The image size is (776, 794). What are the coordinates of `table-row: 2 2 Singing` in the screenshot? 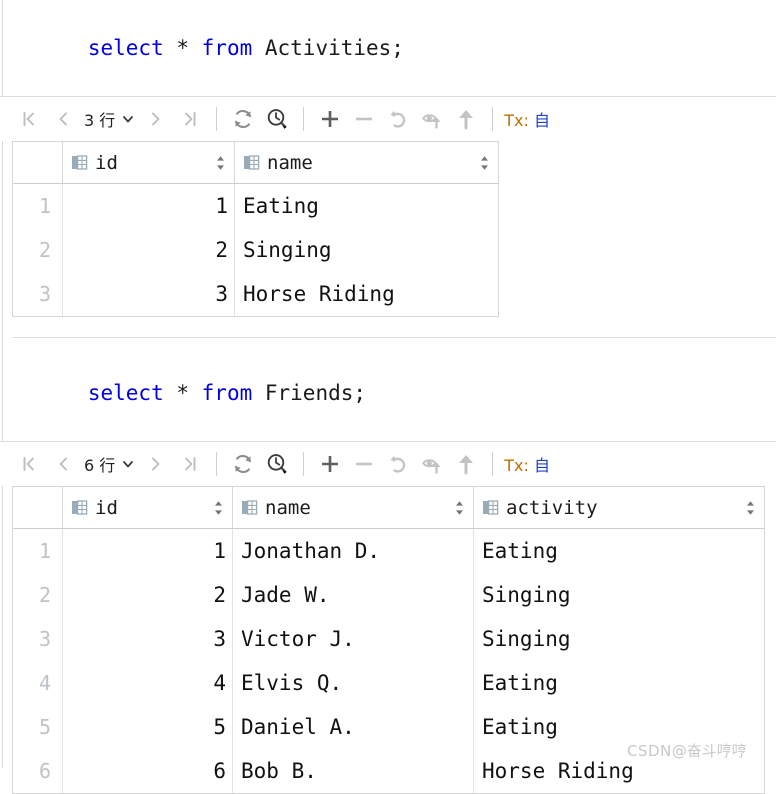 It's located at (255, 250).